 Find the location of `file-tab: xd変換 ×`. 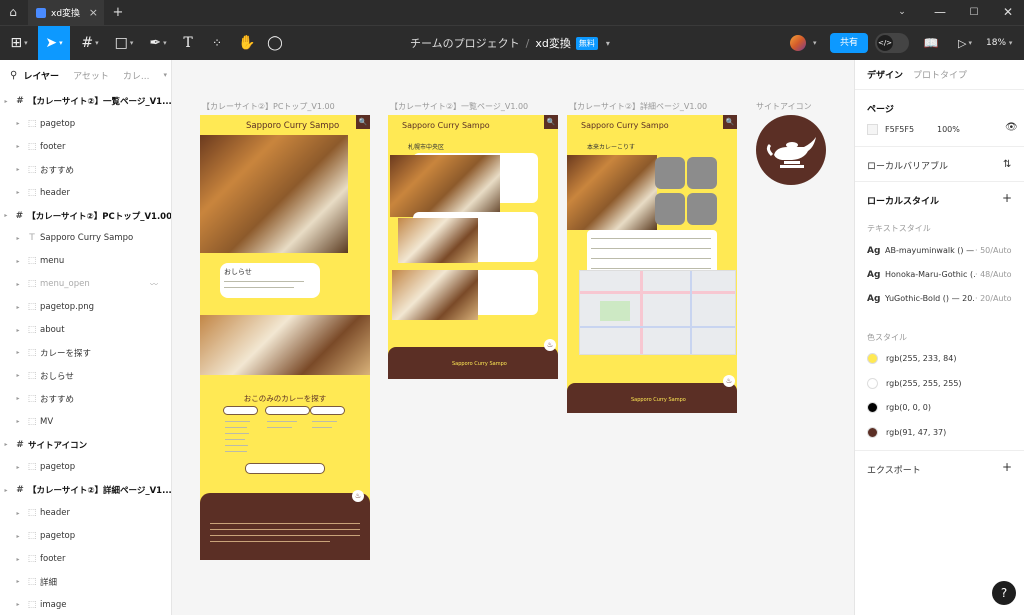

file-tab: xd変換 × is located at coordinates (66, 12).